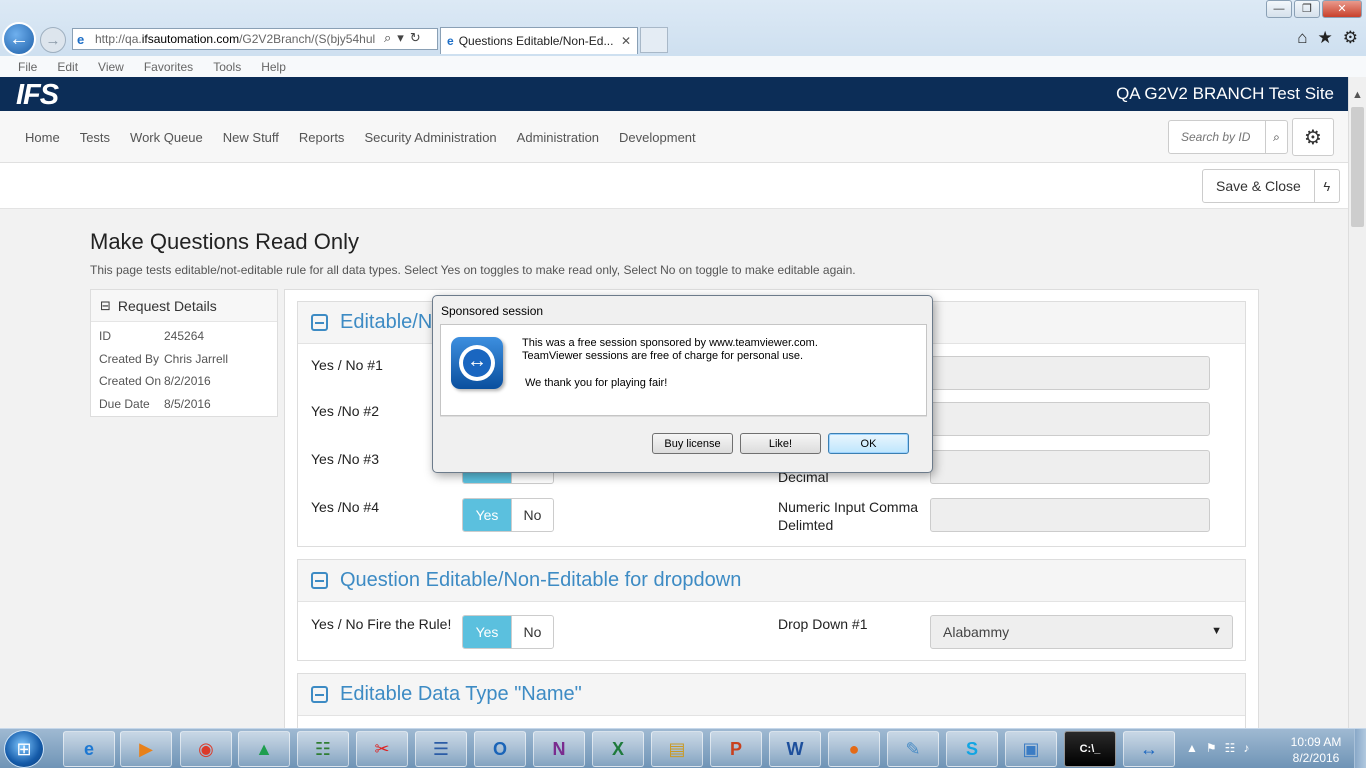 This screenshot has width=1366, height=768. What do you see at coordinates (1070, 467) in the screenshot?
I see `decimal-input` at bounding box center [1070, 467].